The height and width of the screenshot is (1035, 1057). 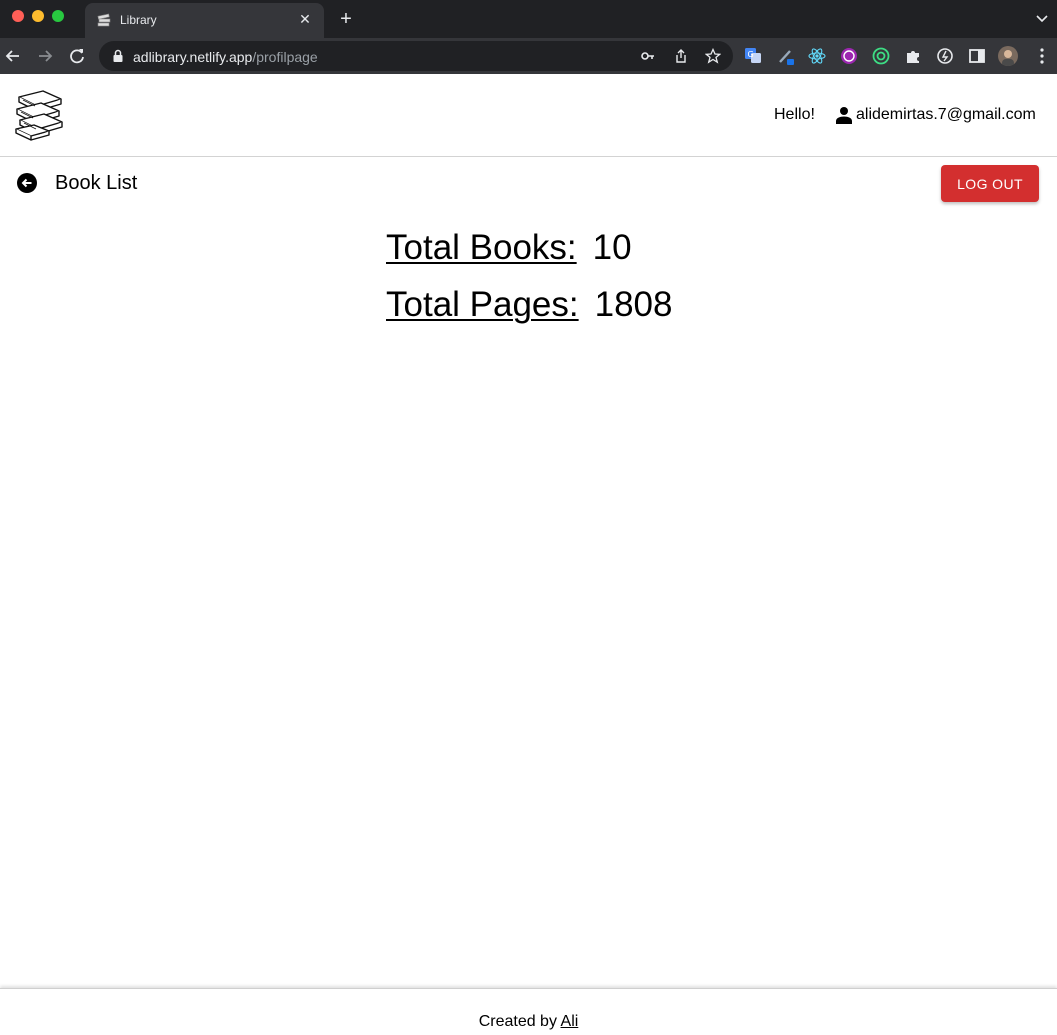 What do you see at coordinates (977, 56) in the screenshot?
I see `sidepanel-icon` at bounding box center [977, 56].